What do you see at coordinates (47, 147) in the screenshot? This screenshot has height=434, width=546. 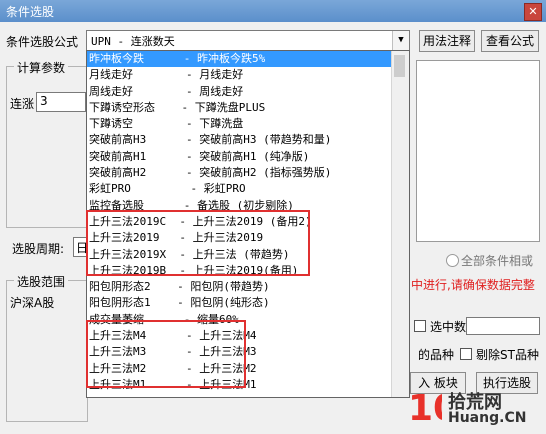 I see `calc-params-group` at bounding box center [47, 147].